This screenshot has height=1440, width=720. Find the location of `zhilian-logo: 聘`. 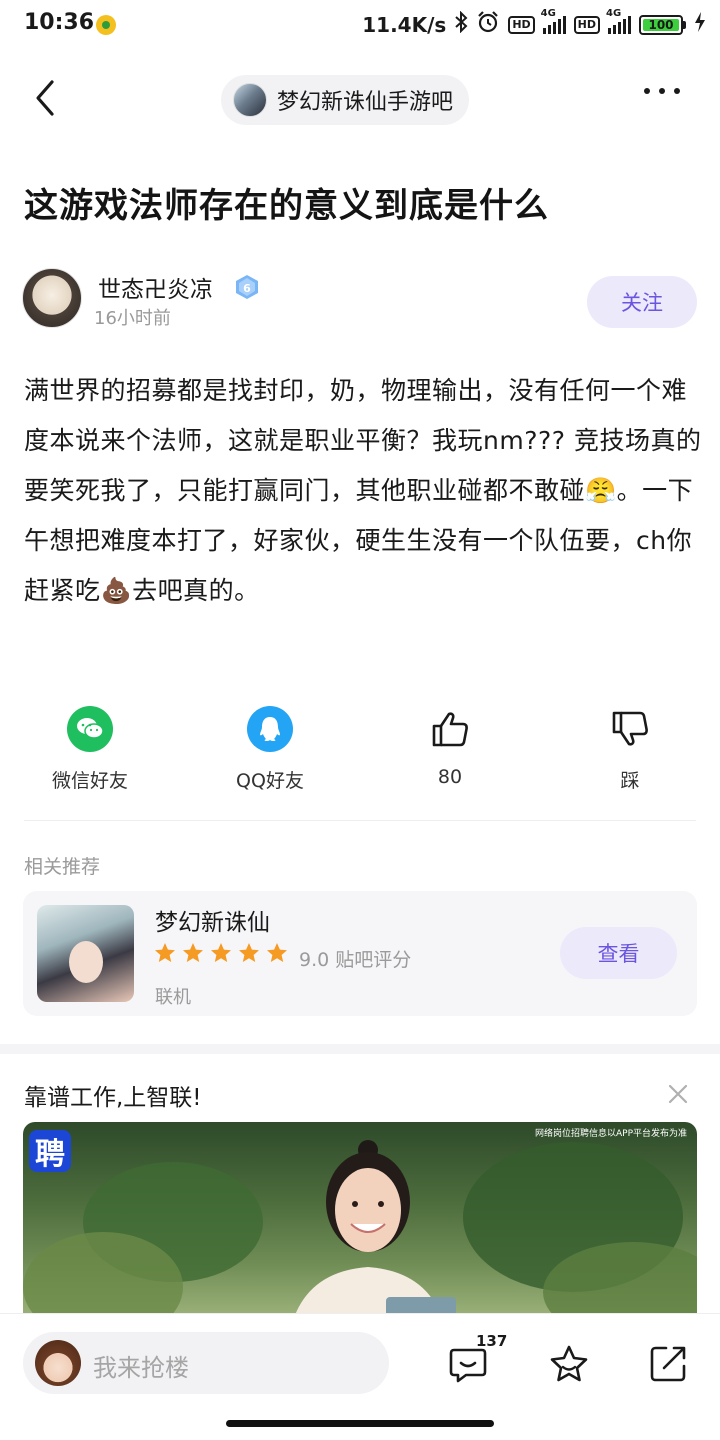

zhilian-logo: 聘 is located at coordinates (50, 1151).